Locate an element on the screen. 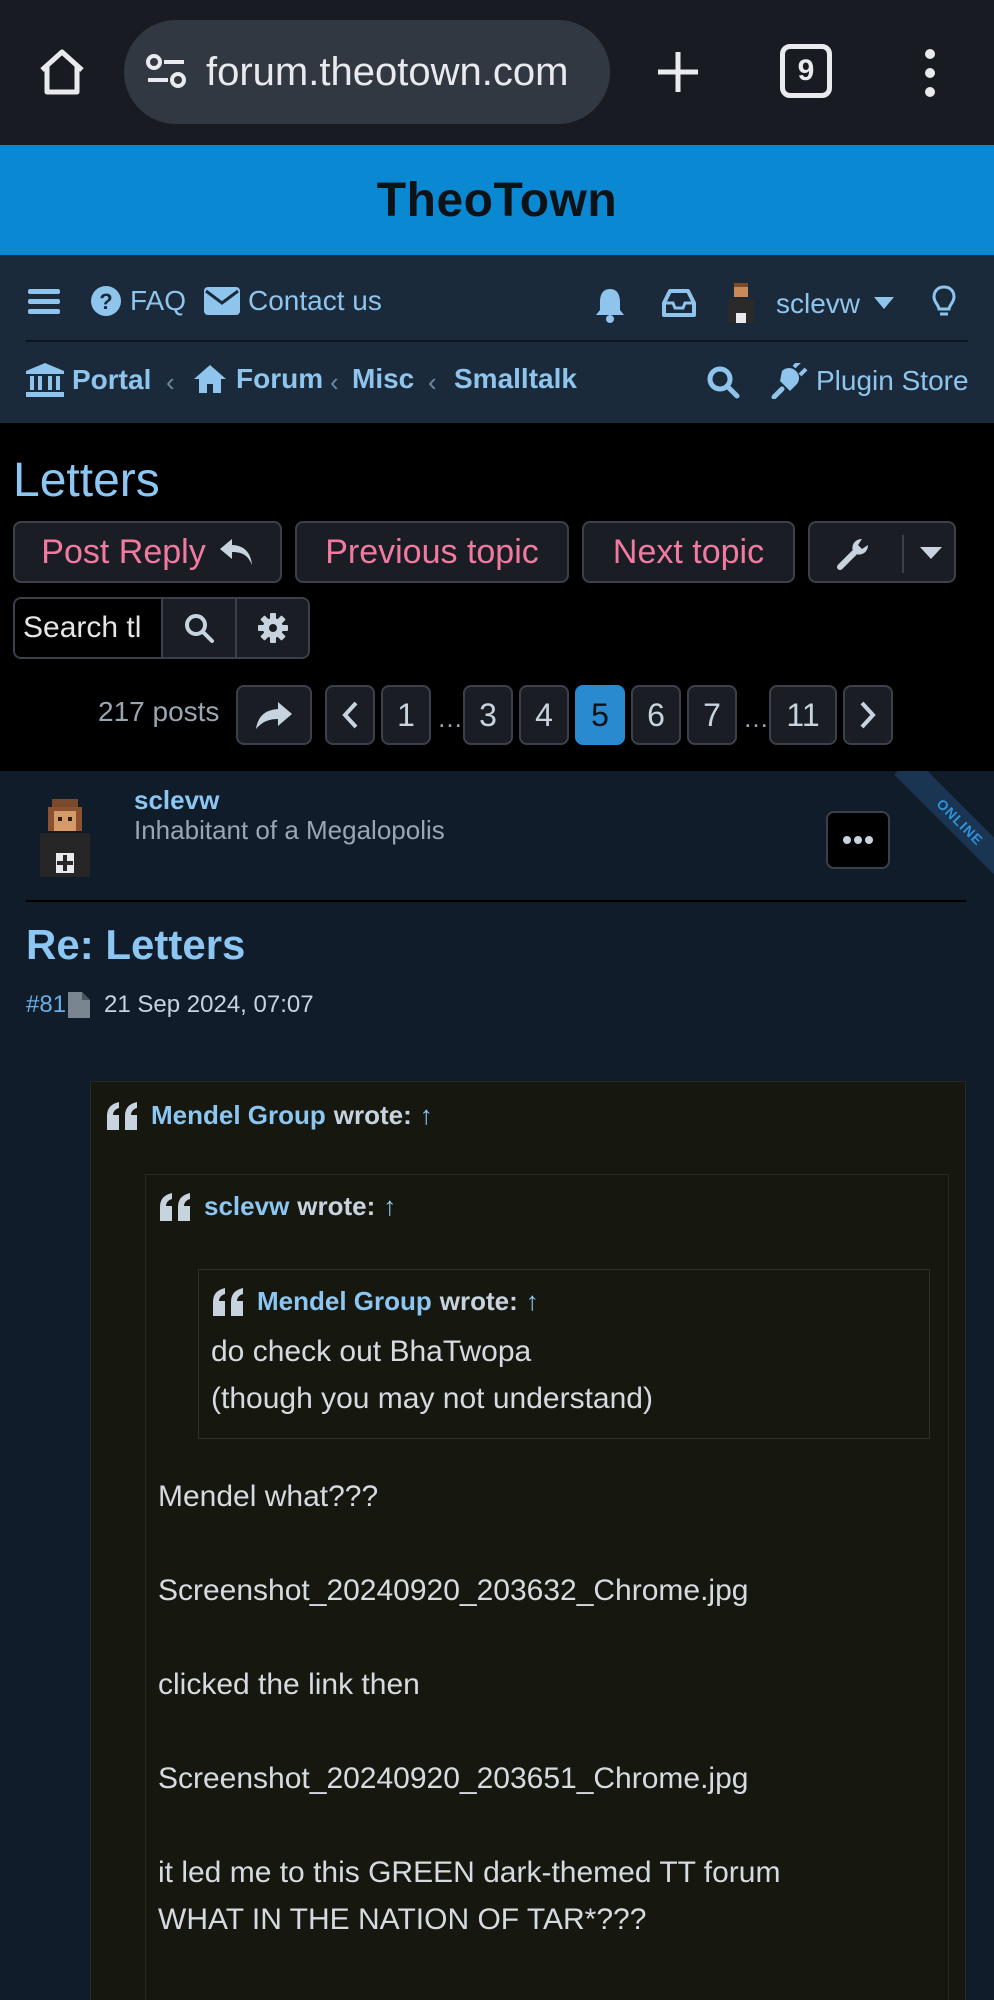 This screenshot has width=994, height=2000. breadcrumb-smalltalk: Smalltalk is located at coordinates (515, 379).